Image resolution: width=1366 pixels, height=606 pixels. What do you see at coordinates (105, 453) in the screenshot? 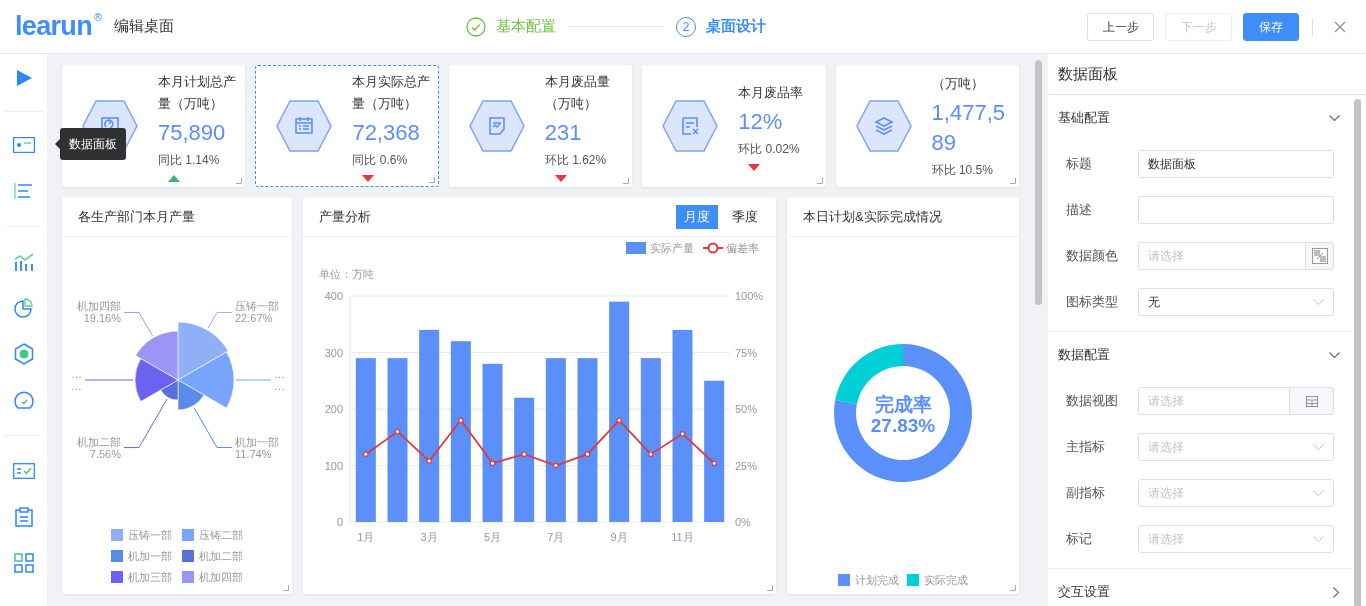
I see `slice-label: 7.56%` at bounding box center [105, 453].